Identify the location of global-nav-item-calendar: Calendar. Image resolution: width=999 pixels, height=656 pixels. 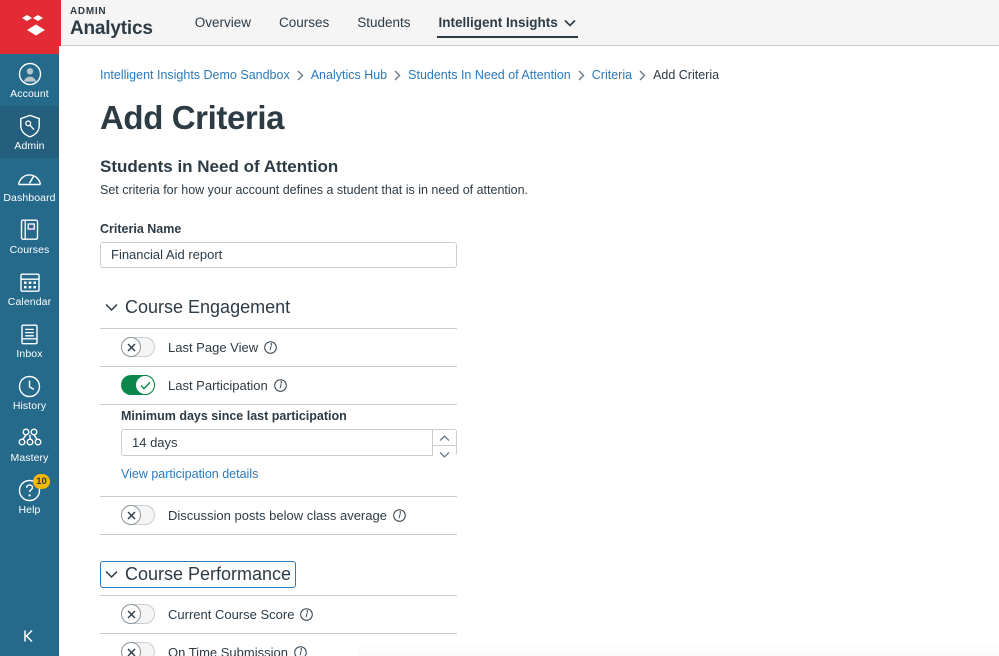
(29, 288).